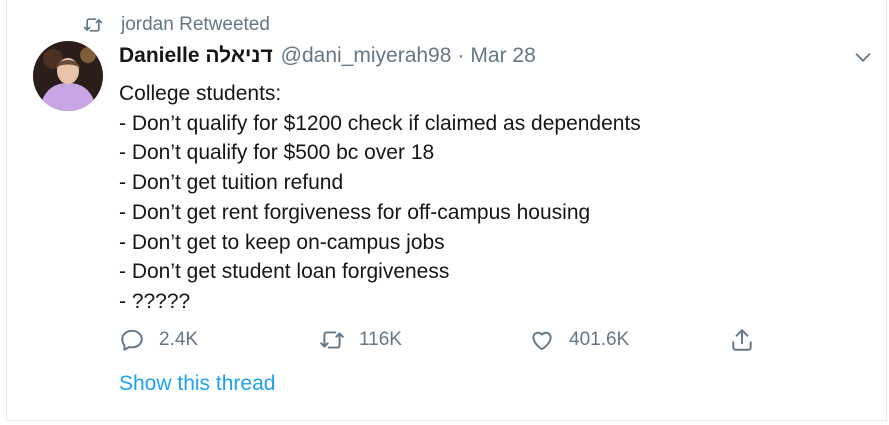 This screenshot has width=889, height=425. What do you see at coordinates (179, 339) in the screenshot?
I see `reply-count: 2.4K` at bounding box center [179, 339].